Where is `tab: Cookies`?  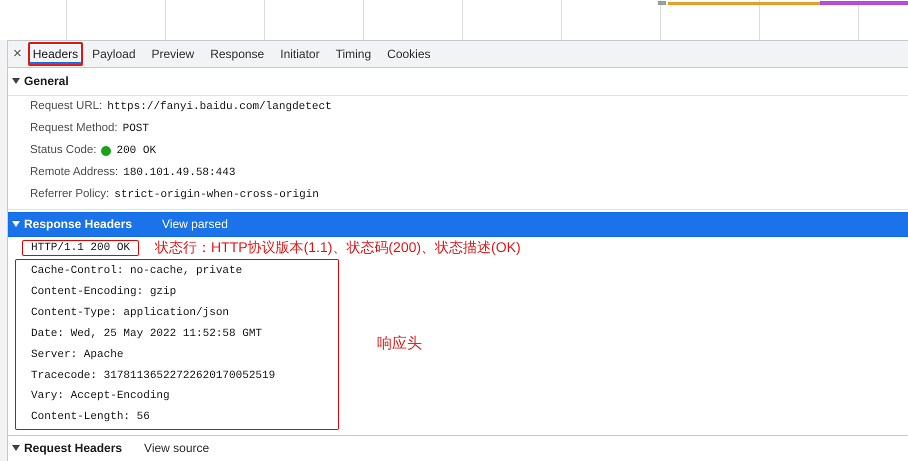
tab: Cookies is located at coordinates (409, 54).